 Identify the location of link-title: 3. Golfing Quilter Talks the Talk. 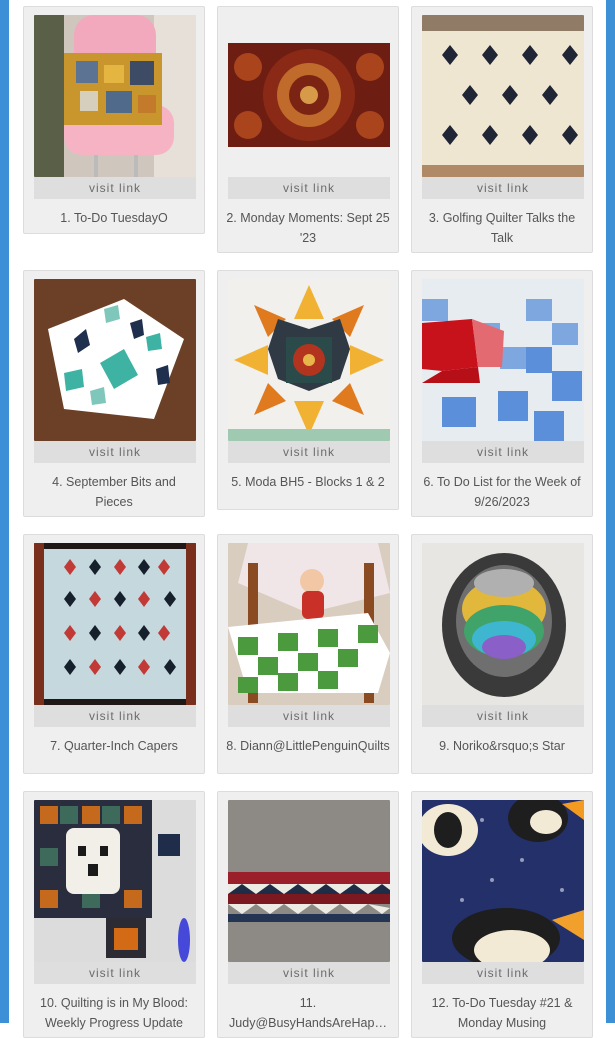
(502, 228).